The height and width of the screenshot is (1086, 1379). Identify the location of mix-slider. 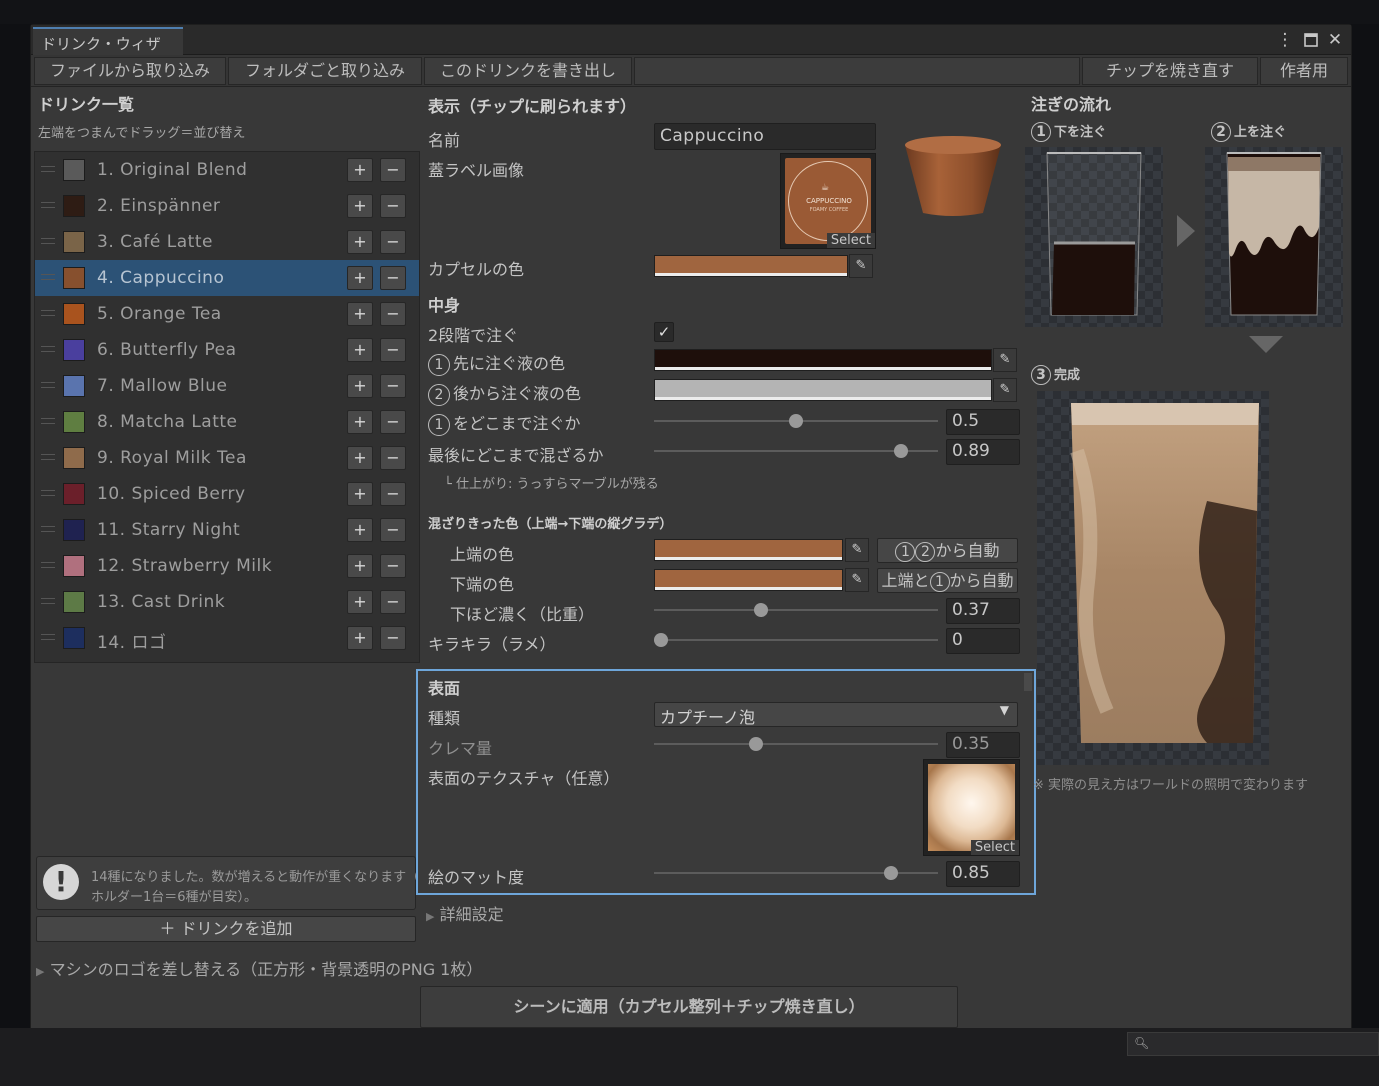
(796, 451).